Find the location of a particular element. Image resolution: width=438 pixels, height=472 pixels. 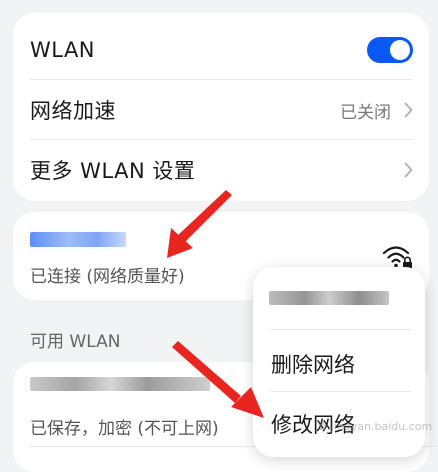

more-wlan-settings-label: 更多 WLAN 设置 is located at coordinates (113, 171).